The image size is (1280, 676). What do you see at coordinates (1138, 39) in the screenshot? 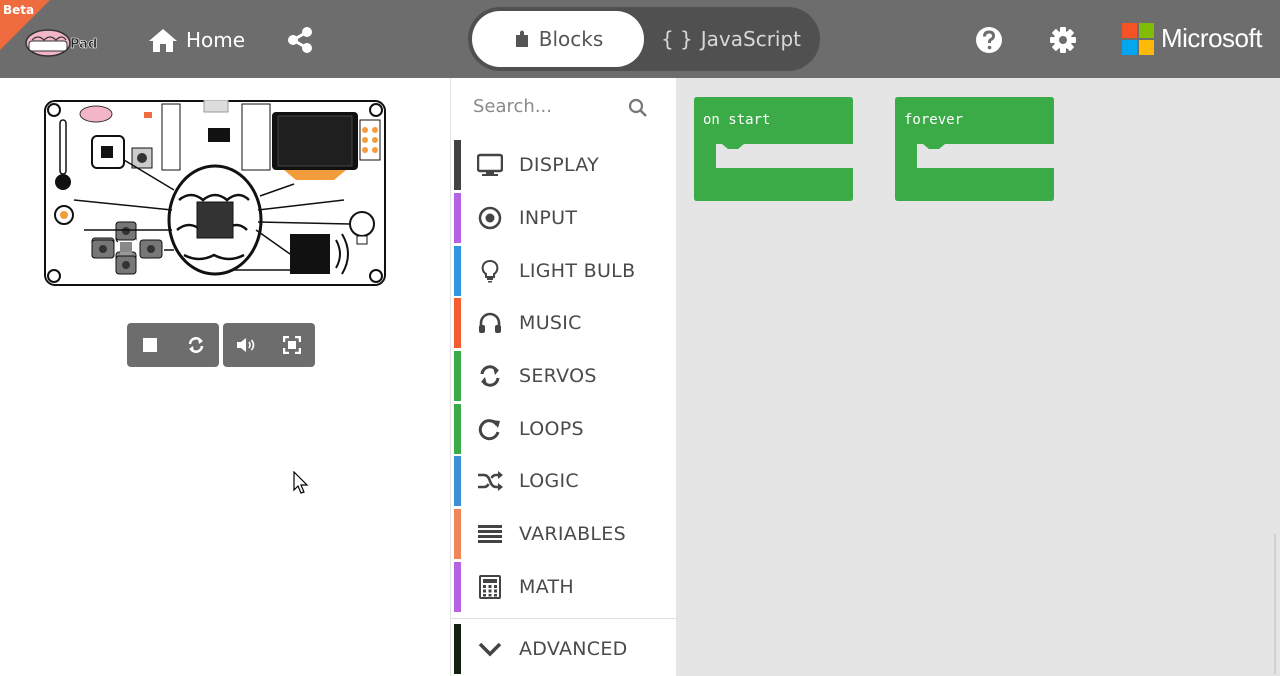
I see `microsoft-logo-icon` at bounding box center [1138, 39].